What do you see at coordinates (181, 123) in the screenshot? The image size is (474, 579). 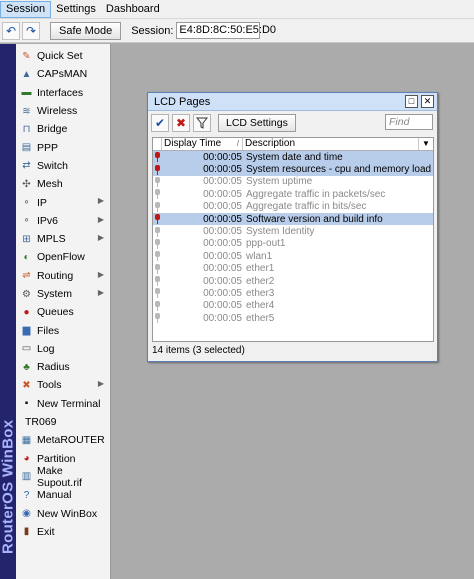 I see `disable-icon: ✖` at bounding box center [181, 123].